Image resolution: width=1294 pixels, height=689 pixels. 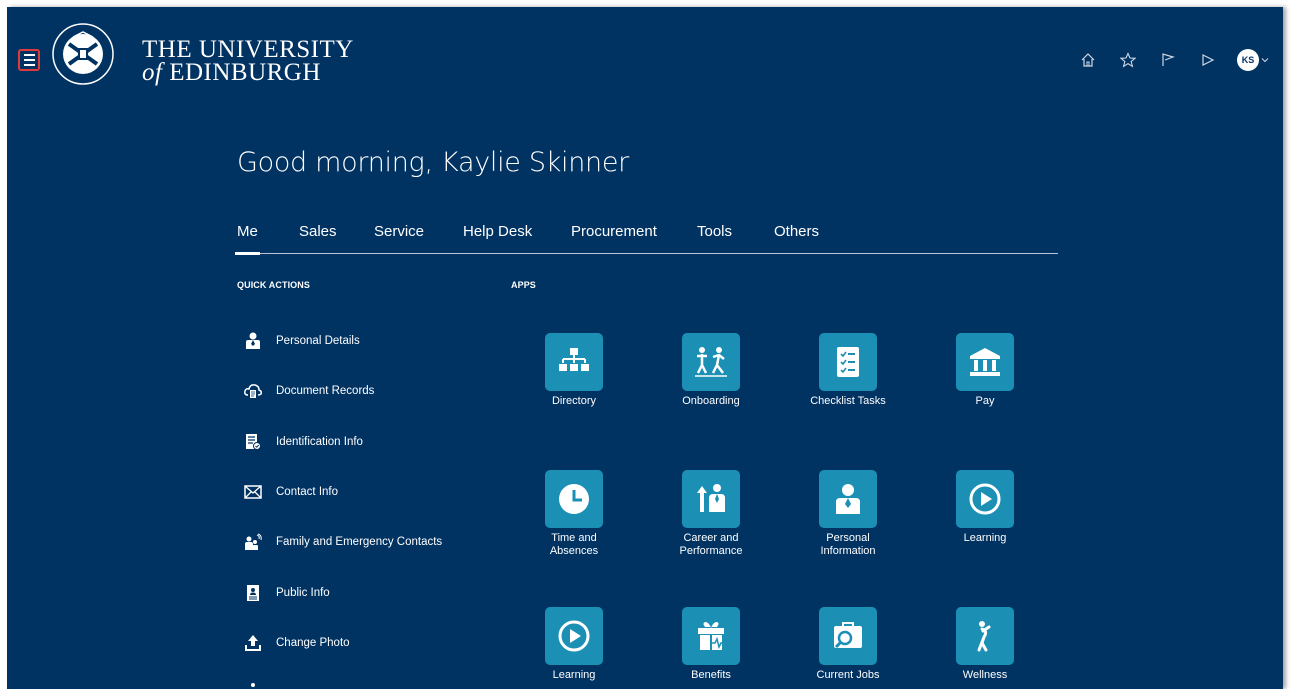 I want to click on app-label: Current Jobs, so click(x=848, y=675).